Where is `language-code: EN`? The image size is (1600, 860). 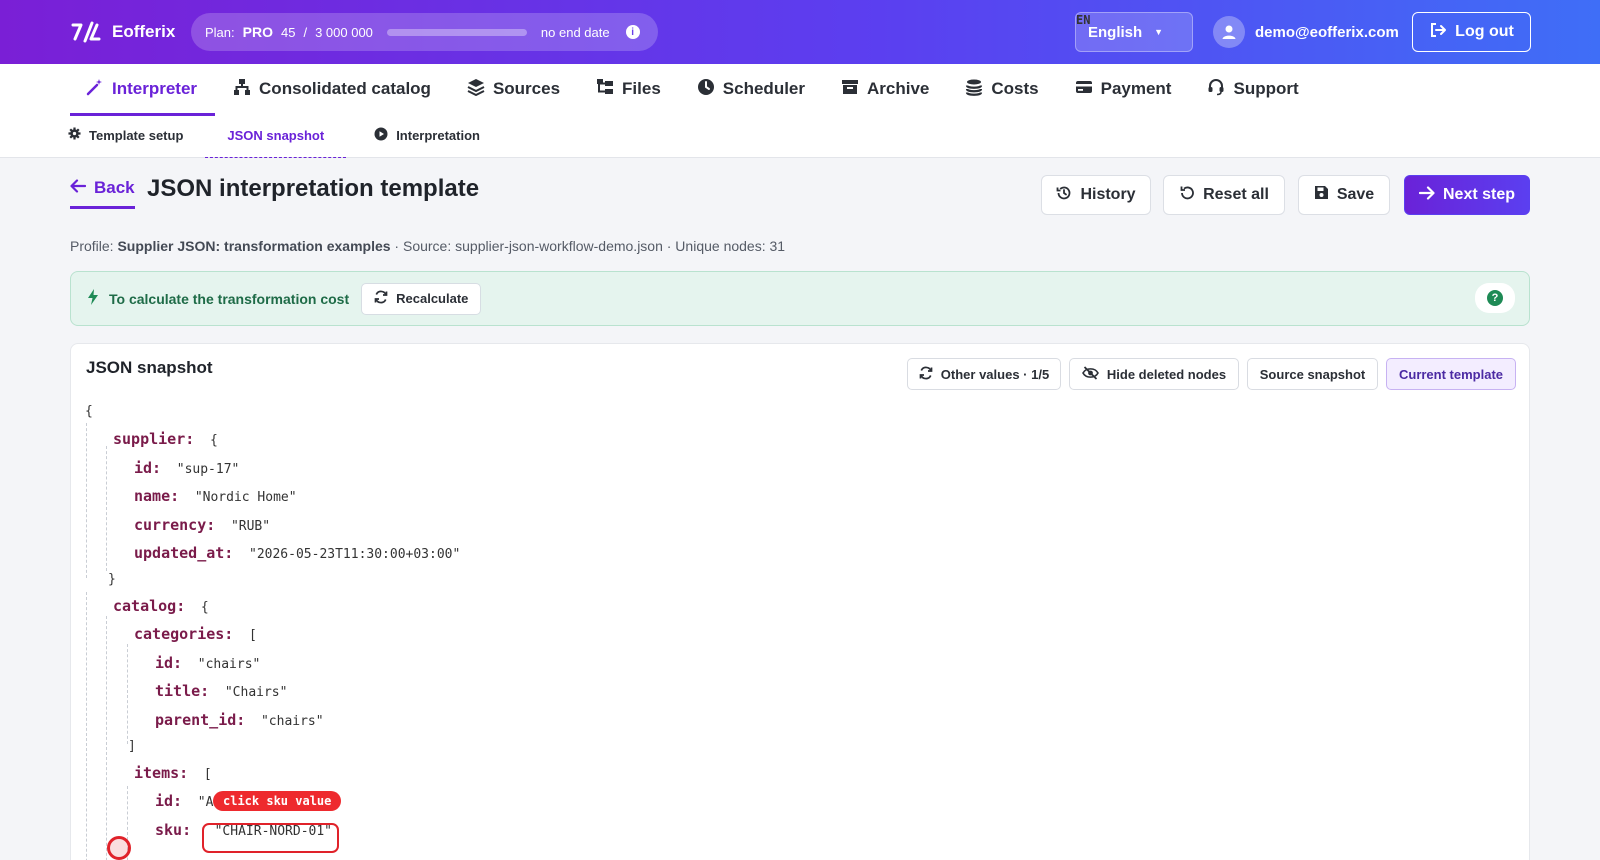 language-code: EN is located at coordinates (1083, 20).